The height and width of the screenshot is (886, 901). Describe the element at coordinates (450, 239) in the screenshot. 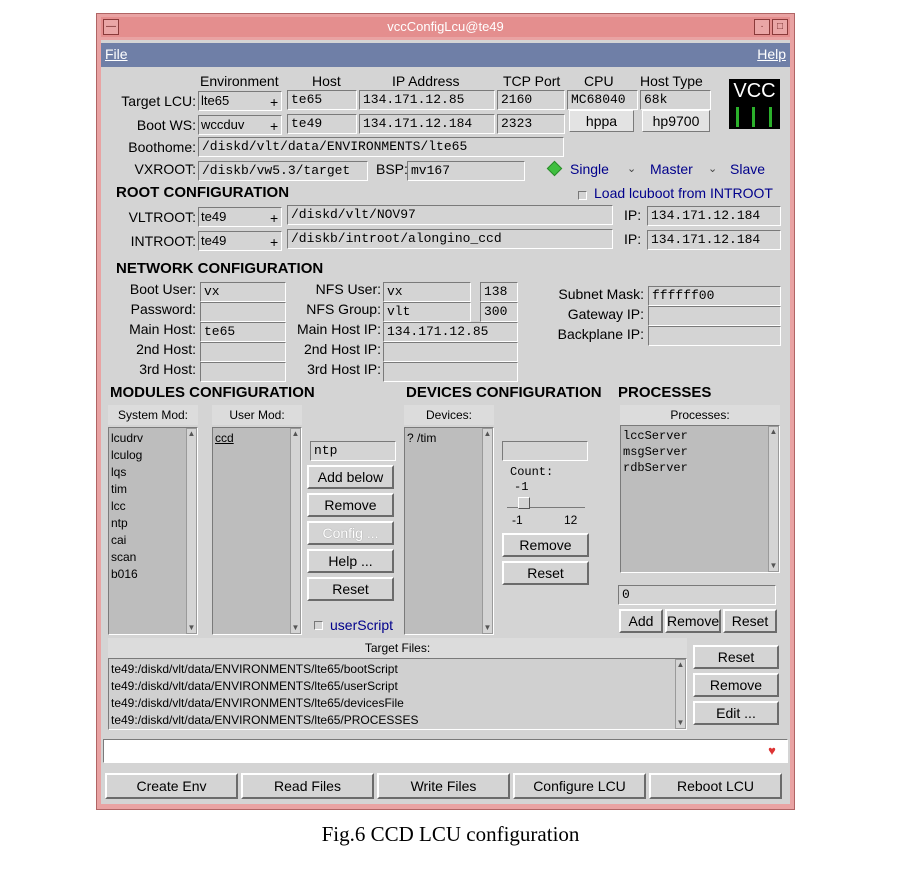

I see `introot-path-field: /diskb/introot/alongino_ccd` at that location.